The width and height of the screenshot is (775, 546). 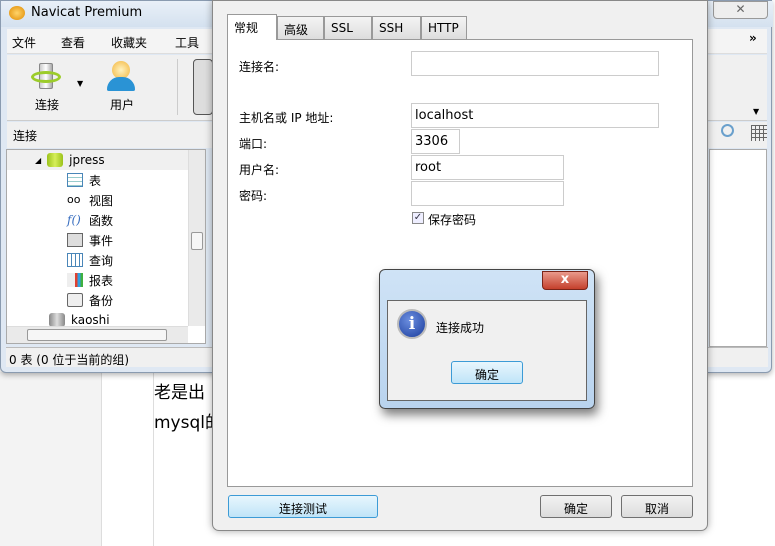 What do you see at coordinates (460, 328) in the screenshot?
I see `message-text: 连接成功` at bounding box center [460, 328].